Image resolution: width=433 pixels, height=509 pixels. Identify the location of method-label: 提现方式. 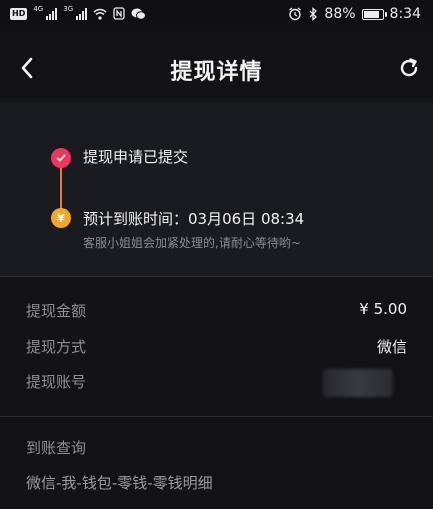
(56, 347).